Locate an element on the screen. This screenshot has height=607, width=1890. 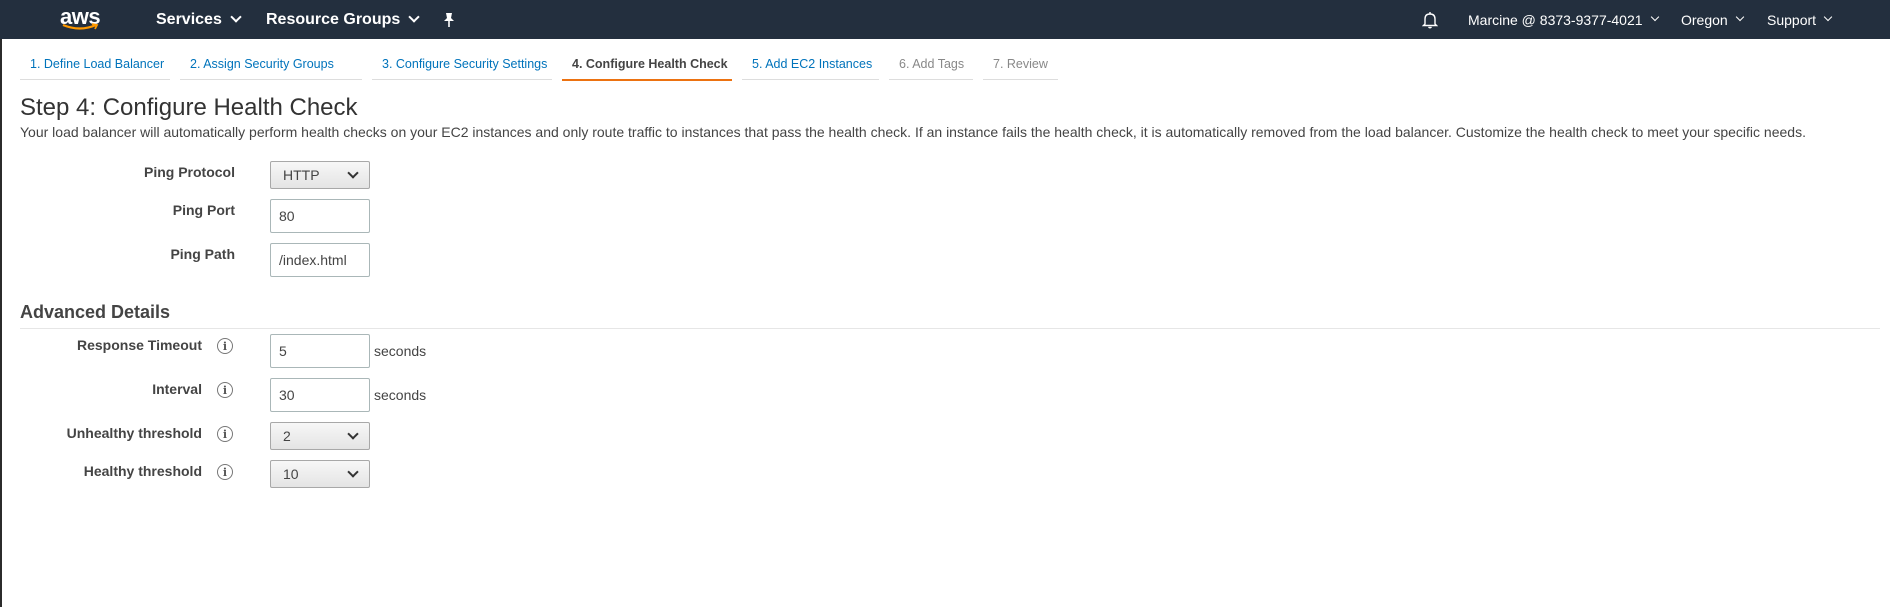
resource-groups-menu: Resource Groups is located at coordinates (343, 19).